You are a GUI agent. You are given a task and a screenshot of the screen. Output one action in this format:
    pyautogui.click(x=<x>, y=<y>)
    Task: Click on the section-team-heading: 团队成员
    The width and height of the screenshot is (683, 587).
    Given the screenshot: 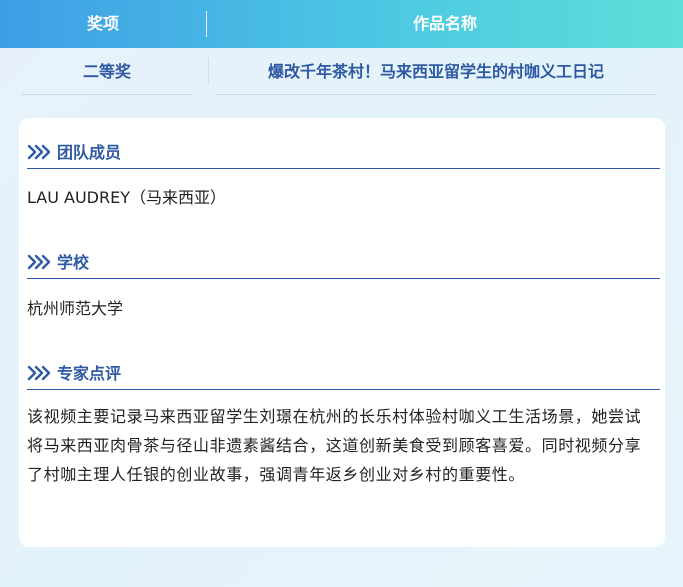 What is the action you would take?
    pyautogui.click(x=343, y=153)
    